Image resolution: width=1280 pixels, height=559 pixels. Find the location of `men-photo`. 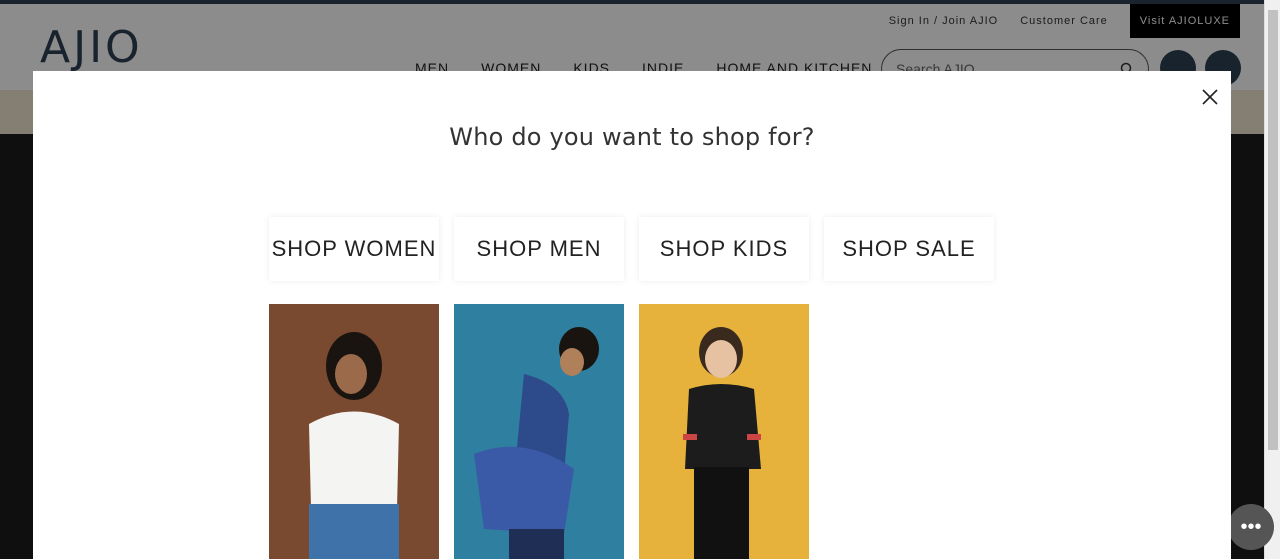

men-photo is located at coordinates (539, 431).